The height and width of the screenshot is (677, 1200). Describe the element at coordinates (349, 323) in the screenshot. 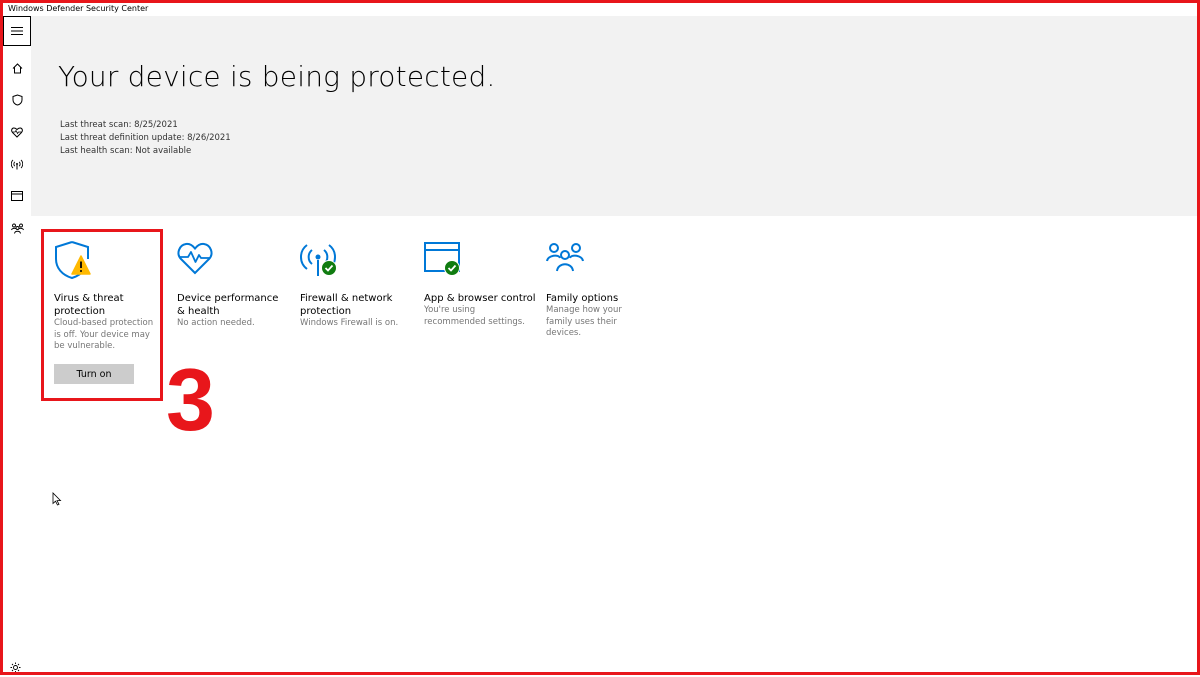

I see `tile-description: Windows Firewall is on.` at that location.